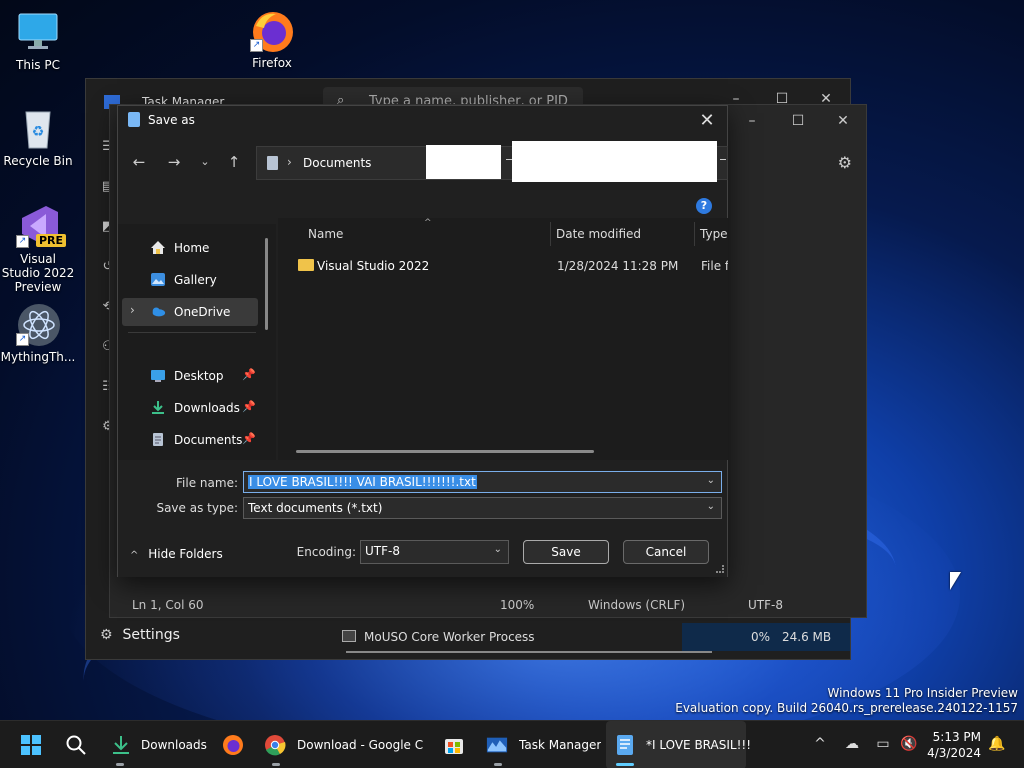 The height and width of the screenshot is (768, 1024). I want to click on breadcrumb: Documents, so click(337, 163).